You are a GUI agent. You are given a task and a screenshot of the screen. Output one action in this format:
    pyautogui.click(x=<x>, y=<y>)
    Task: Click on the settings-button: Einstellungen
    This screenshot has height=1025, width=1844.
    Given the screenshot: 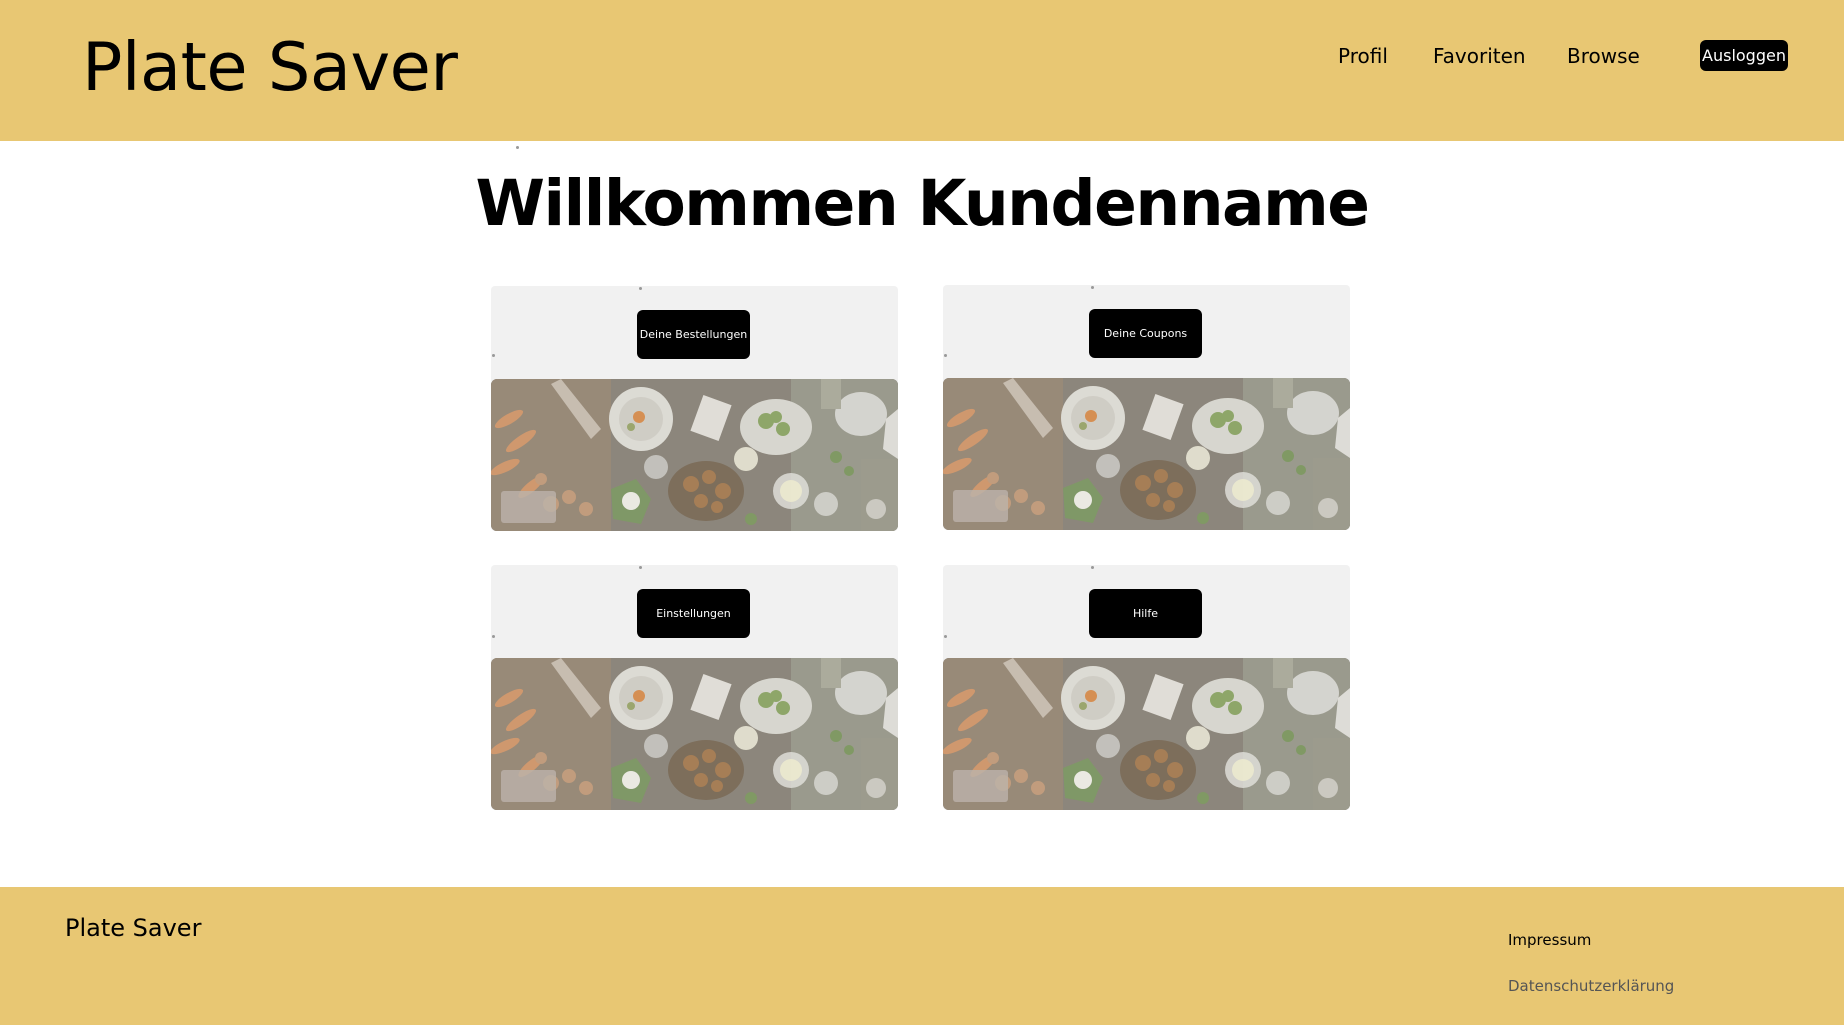 What is the action you would take?
    pyautogui.click(x=693, y=613)
    